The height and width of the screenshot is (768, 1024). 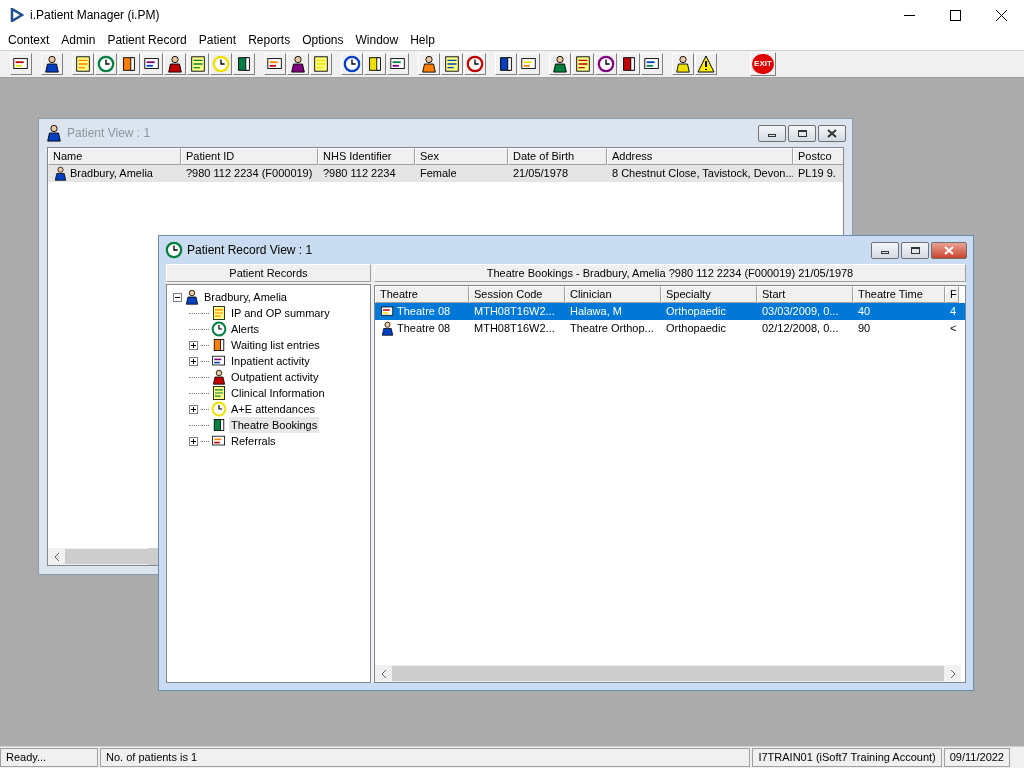 I want to click on table-cell-text: Female, so click(x=438, y=174).